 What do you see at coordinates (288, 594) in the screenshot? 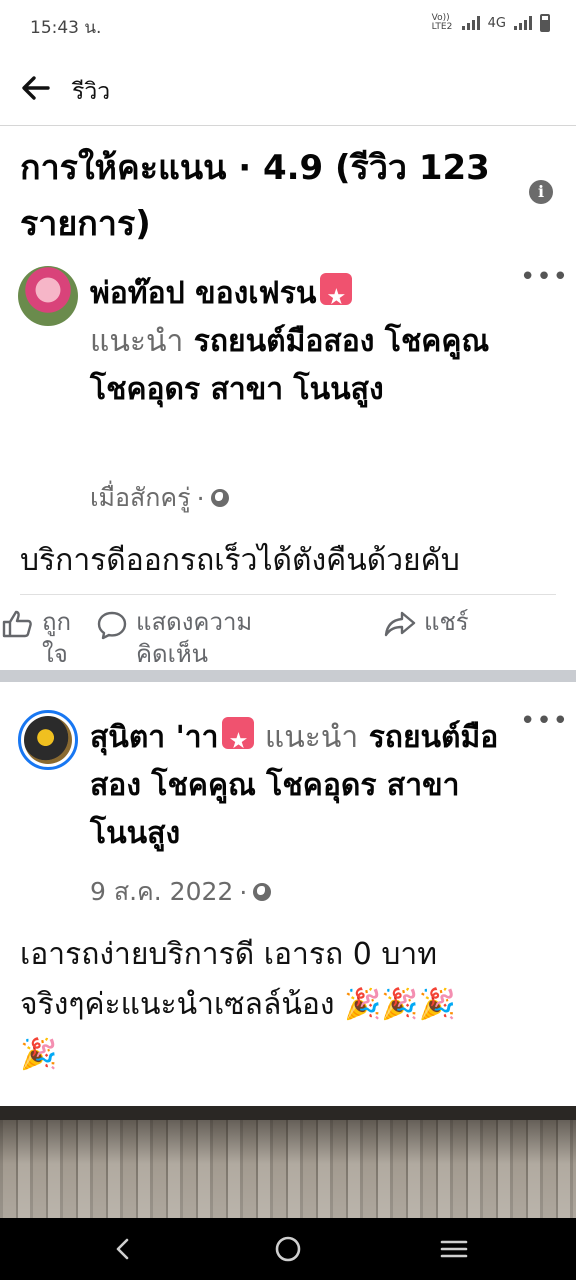
I see `divider` at bounding box center [288, 594].